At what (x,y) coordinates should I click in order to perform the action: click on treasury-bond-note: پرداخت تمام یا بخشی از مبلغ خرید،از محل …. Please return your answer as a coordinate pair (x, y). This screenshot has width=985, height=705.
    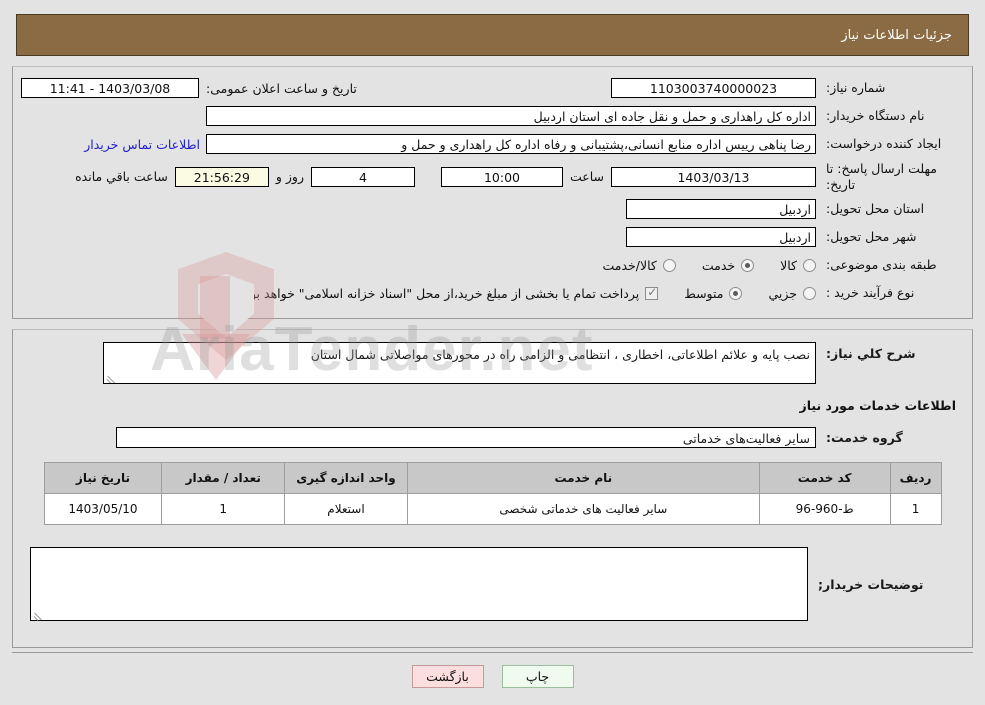
    Looking at the image, I should click on (440, 293).